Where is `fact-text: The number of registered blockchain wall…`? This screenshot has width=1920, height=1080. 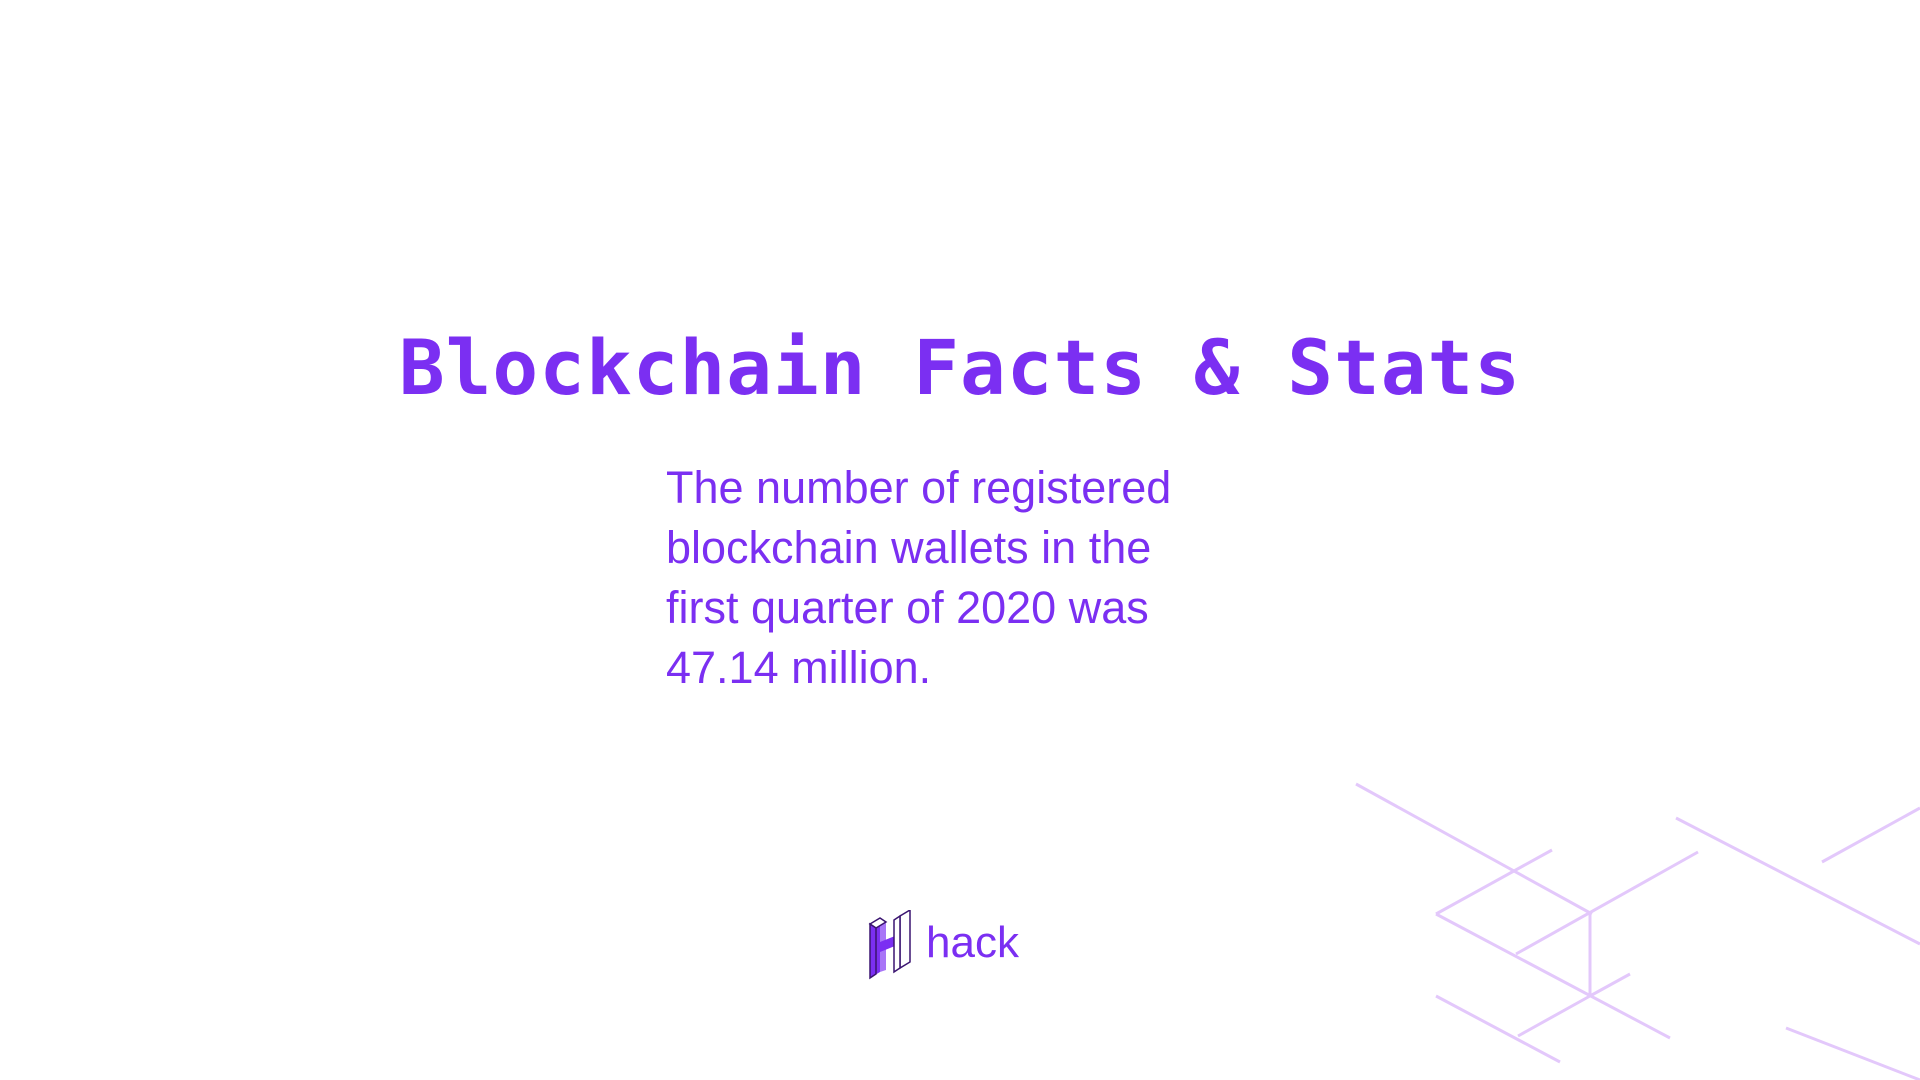 fact-text: The number of registered blockchain wall… is located at coordinates (919, 577).